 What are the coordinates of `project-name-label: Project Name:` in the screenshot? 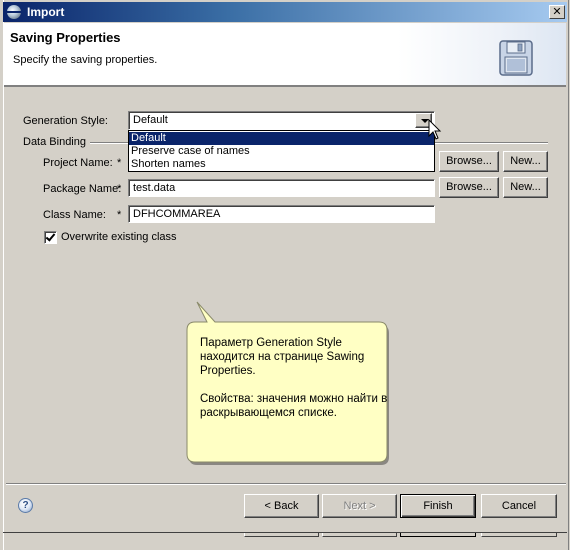 It's located at (78, 163).